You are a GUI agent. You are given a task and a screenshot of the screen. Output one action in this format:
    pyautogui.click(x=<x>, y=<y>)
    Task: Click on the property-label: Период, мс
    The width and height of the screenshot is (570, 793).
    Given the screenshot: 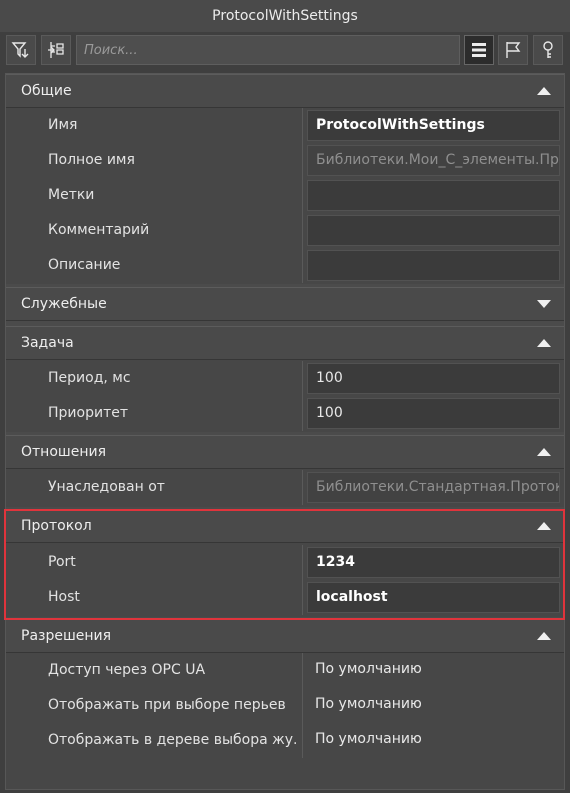 What is the action you would take?
    pyautogui.click(x=89, y=378)
    